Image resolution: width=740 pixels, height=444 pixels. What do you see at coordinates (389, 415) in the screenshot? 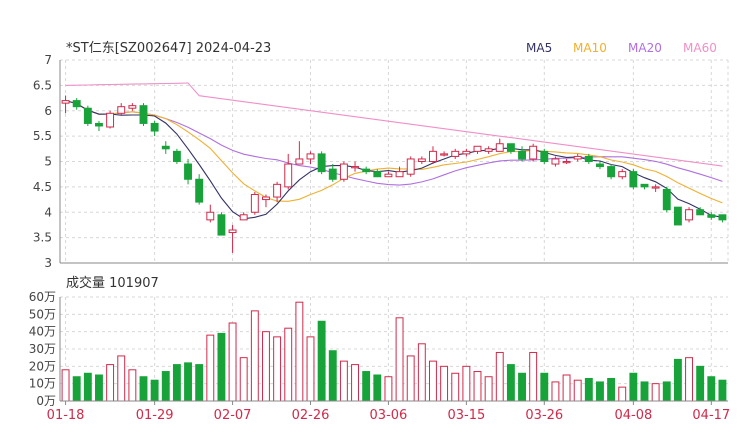
I see `date-tick-label: 03-06` at bounding box center [389, 415].